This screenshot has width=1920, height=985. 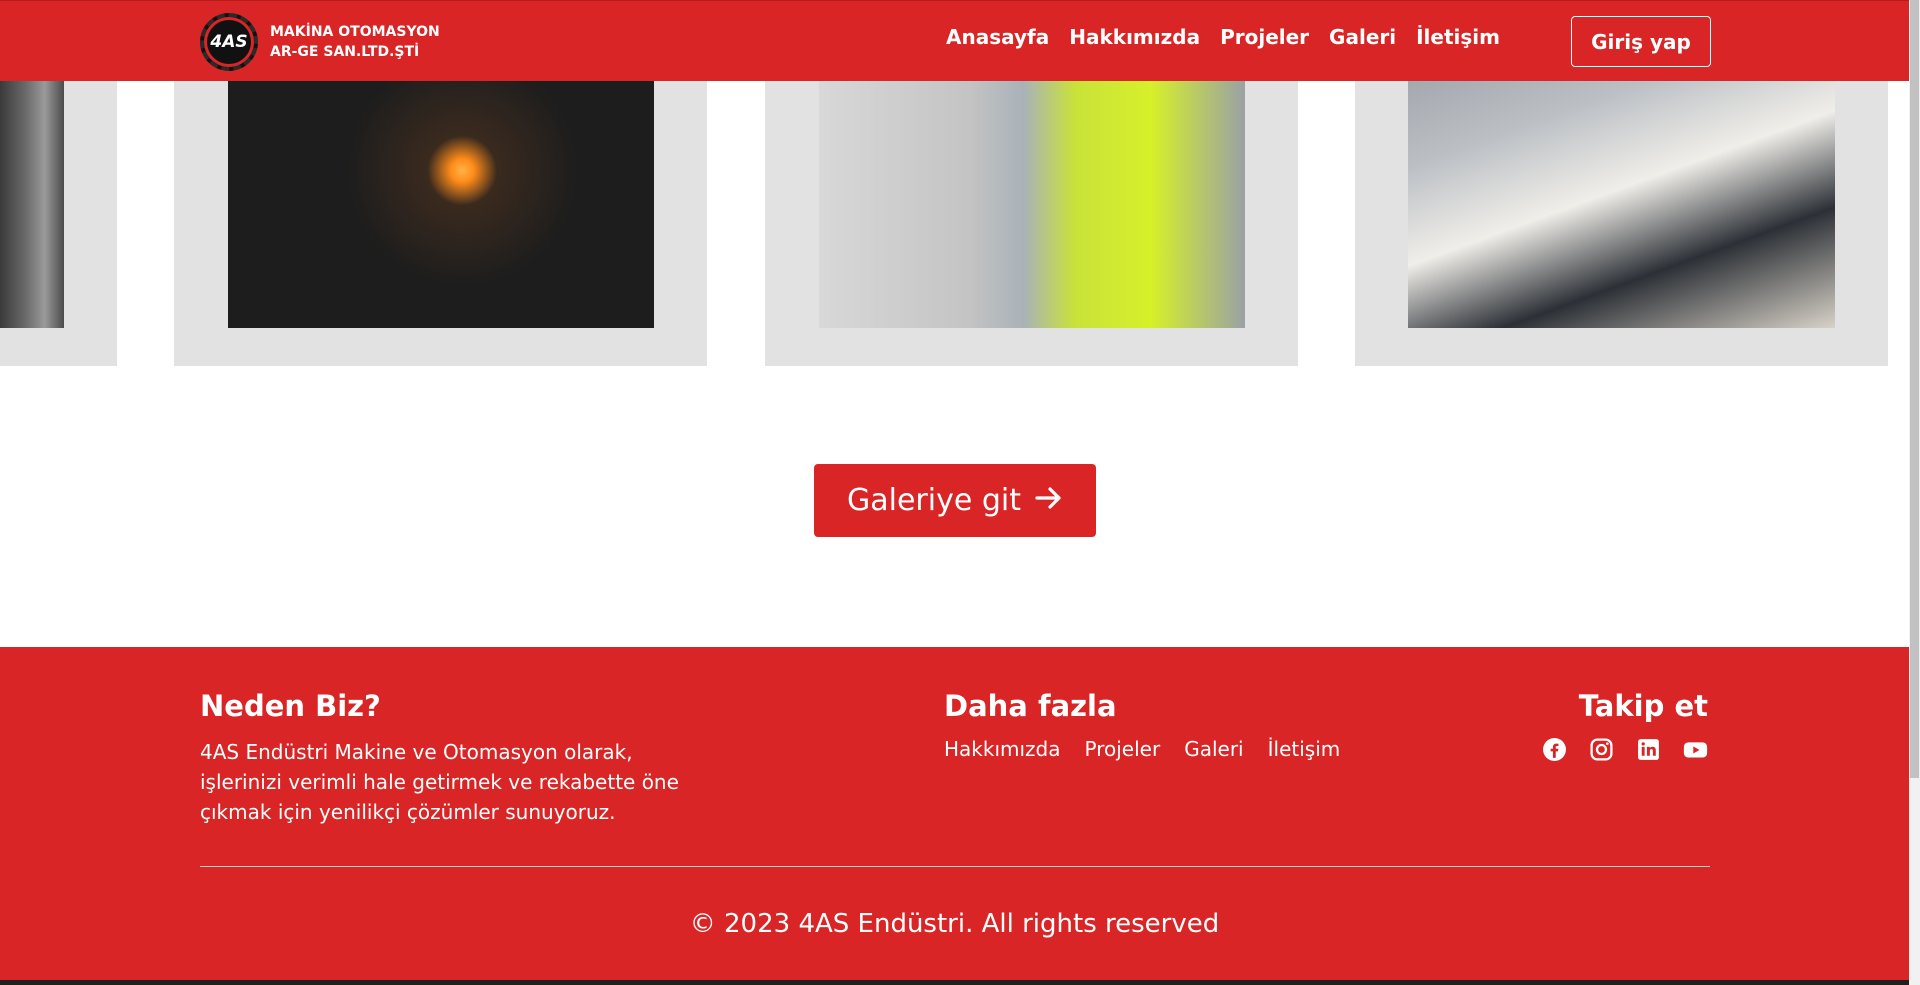 I want to click on copyright-text: © 2023 4AS Endüstri. All rights reserved, so click(x=954, y=924).